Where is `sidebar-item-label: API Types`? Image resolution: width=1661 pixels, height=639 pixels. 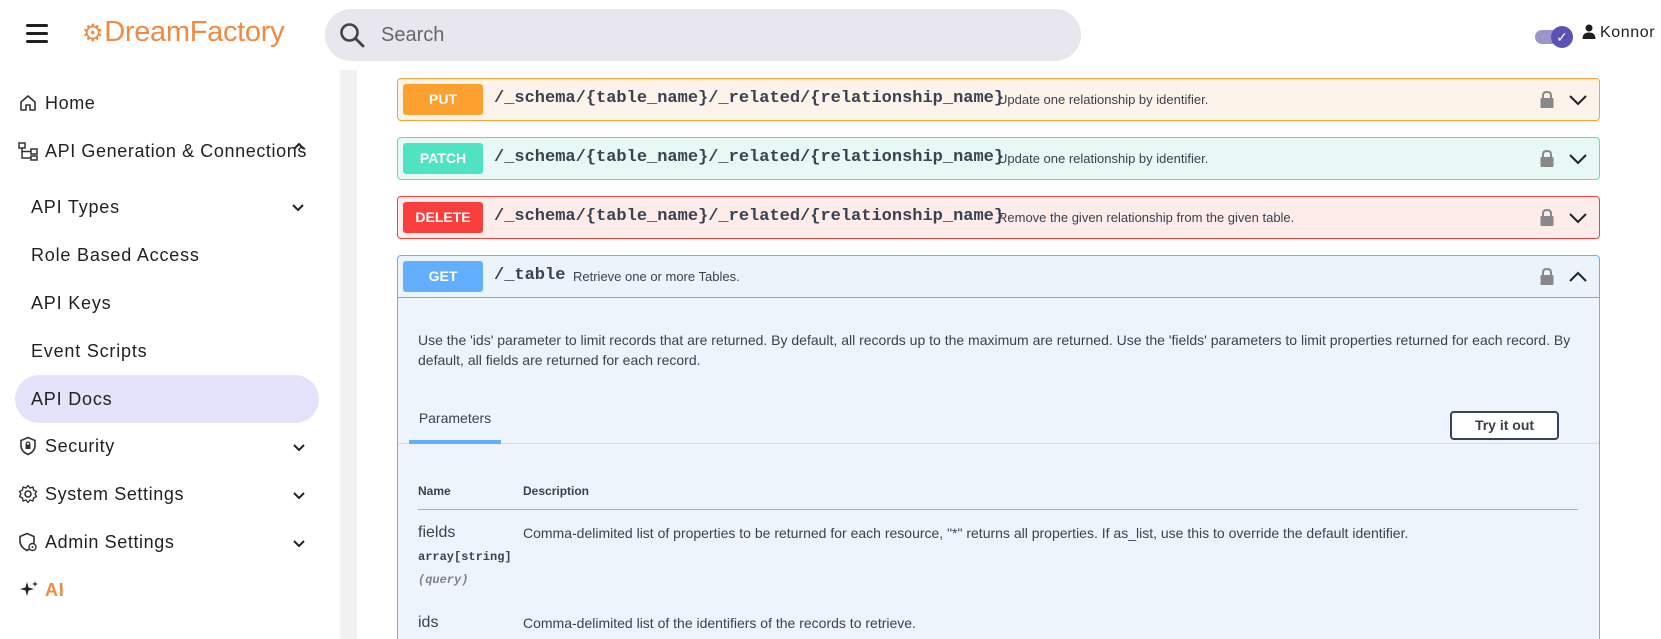 sidebar-item-label: API Types is located at coordinates (75, 207).